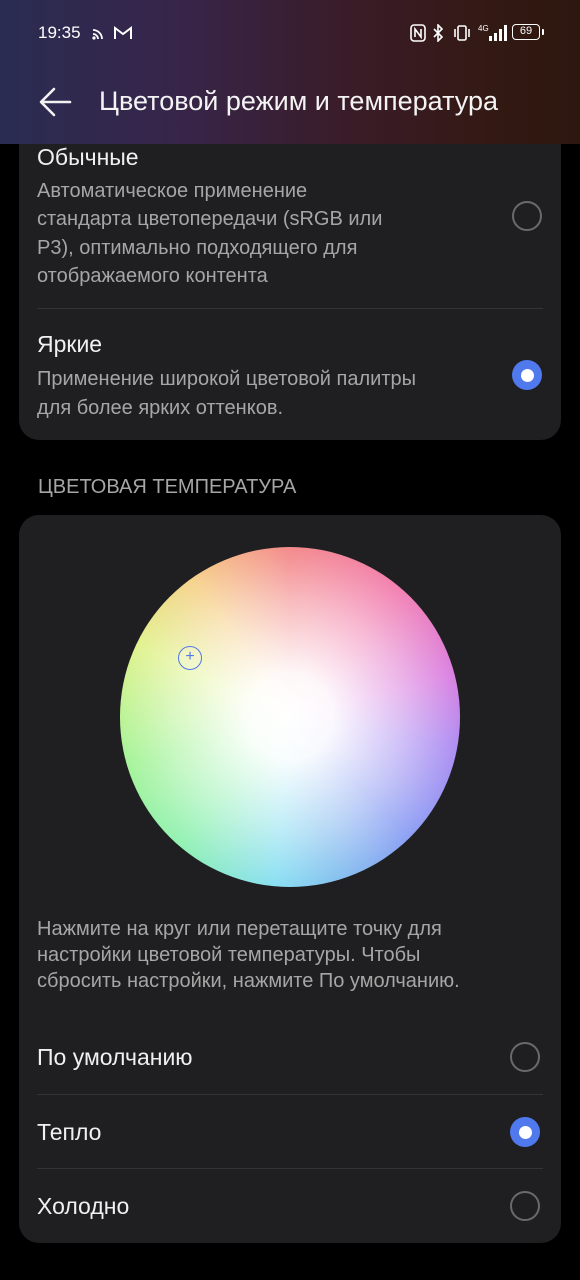 This screenshot has height=1280, width=580. Describe the element at coordinates (59, 32) in the screenshot. I see `status-time: 19:35` at that location.